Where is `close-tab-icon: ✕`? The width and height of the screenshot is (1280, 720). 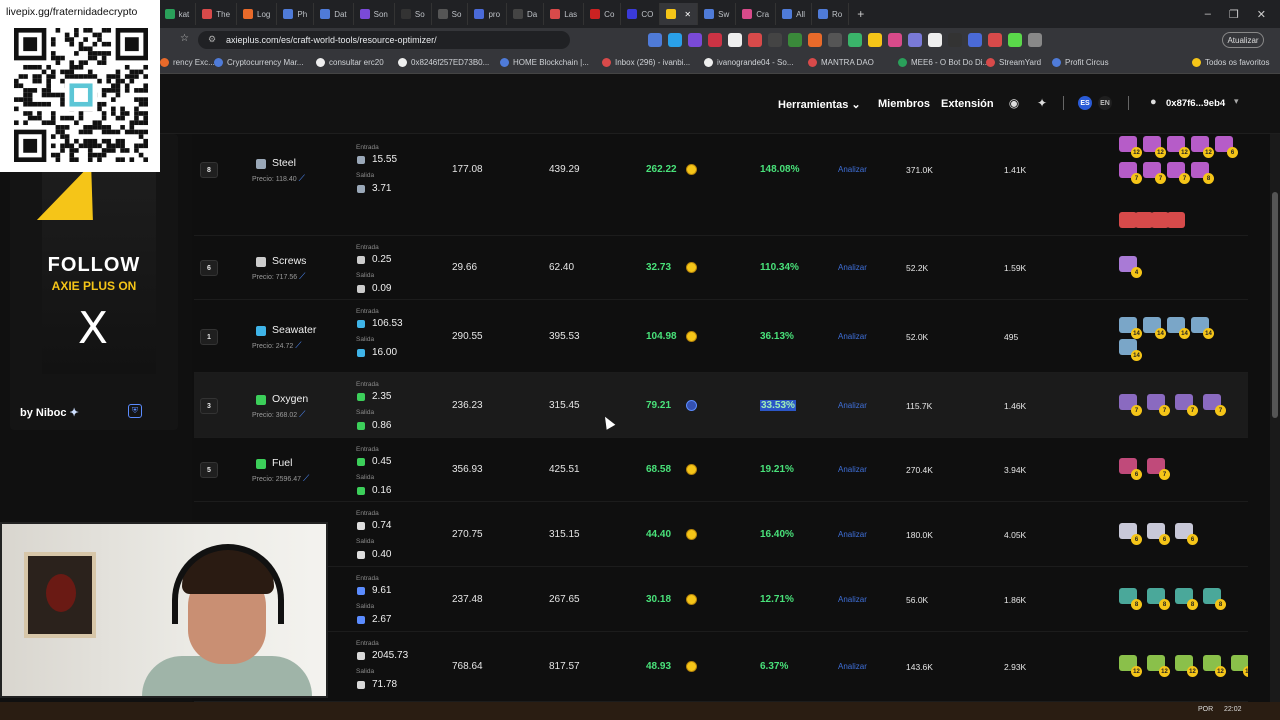 close-tab-icon: ✕ is located at coordinates (687, 14).